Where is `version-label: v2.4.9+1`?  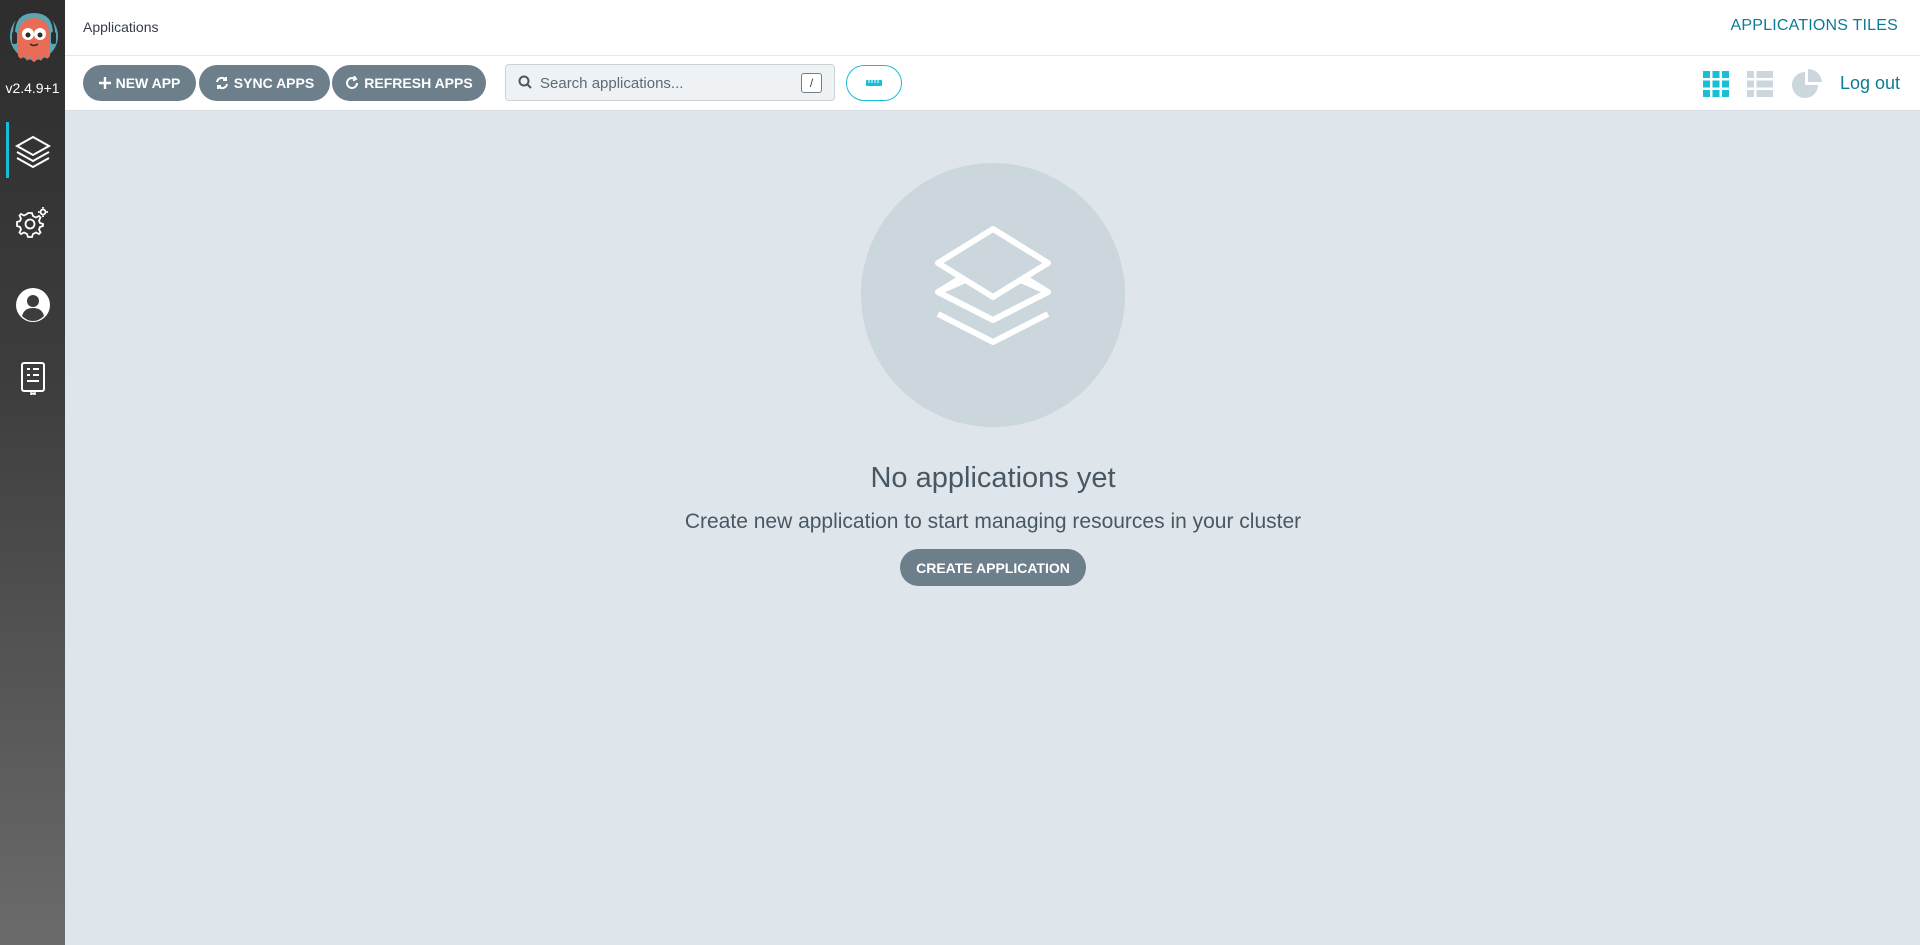 version-label: v2.4.9+1 is located at coordinates (32, 88).